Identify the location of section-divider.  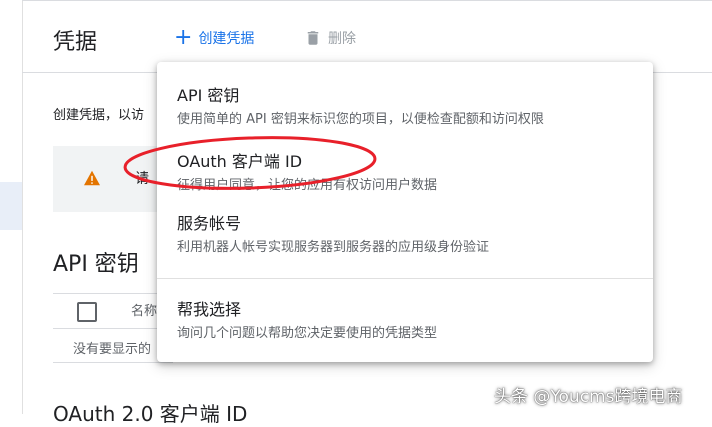
(113, 362).